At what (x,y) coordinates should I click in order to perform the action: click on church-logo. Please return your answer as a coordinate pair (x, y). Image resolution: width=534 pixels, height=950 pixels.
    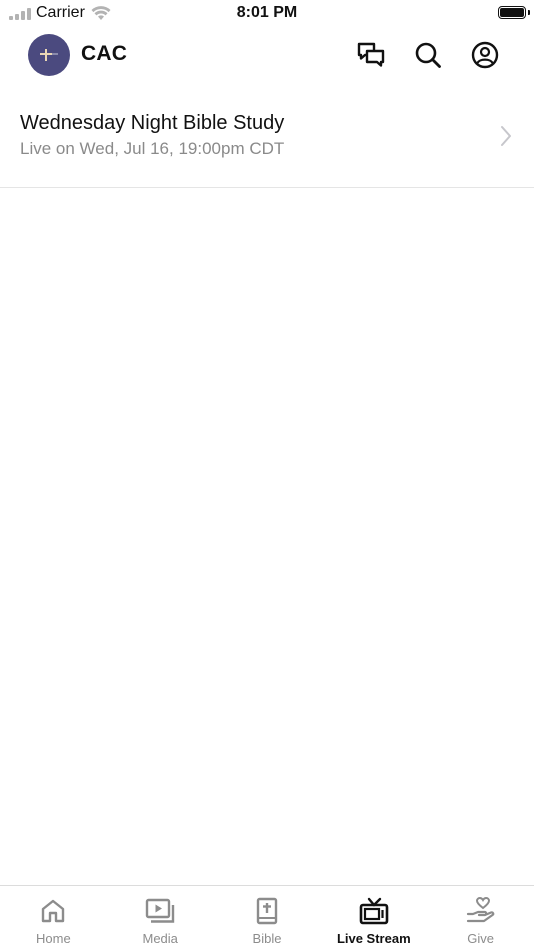
    Looking at the image, I should click on (49, 55).